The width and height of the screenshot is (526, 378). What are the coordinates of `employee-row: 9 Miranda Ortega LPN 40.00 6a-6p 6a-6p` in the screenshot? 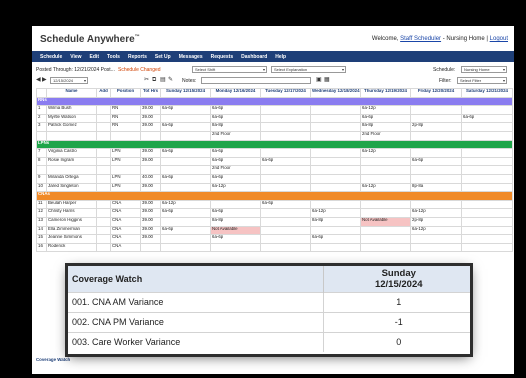 It's located at (274, 178).